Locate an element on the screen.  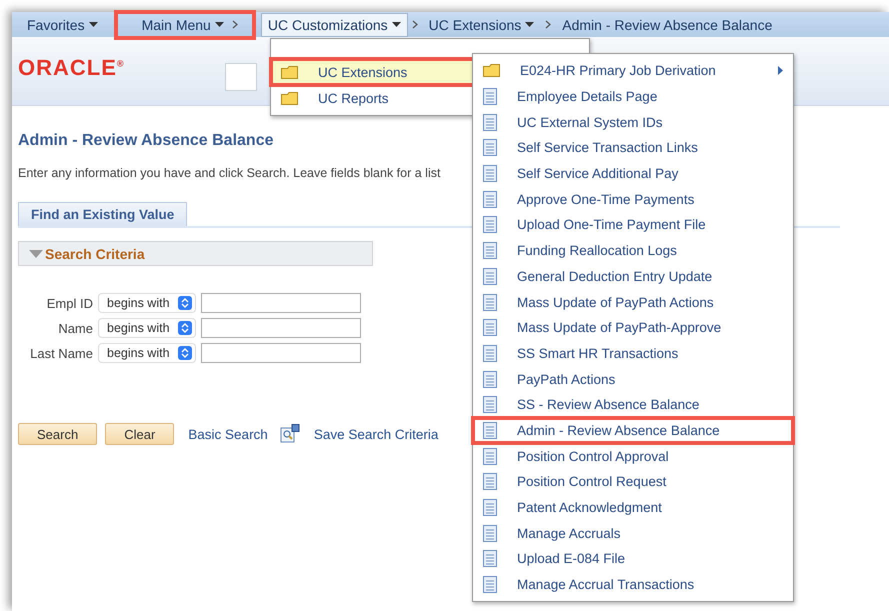
action-button: Clear is located at coordinates (139, 434).